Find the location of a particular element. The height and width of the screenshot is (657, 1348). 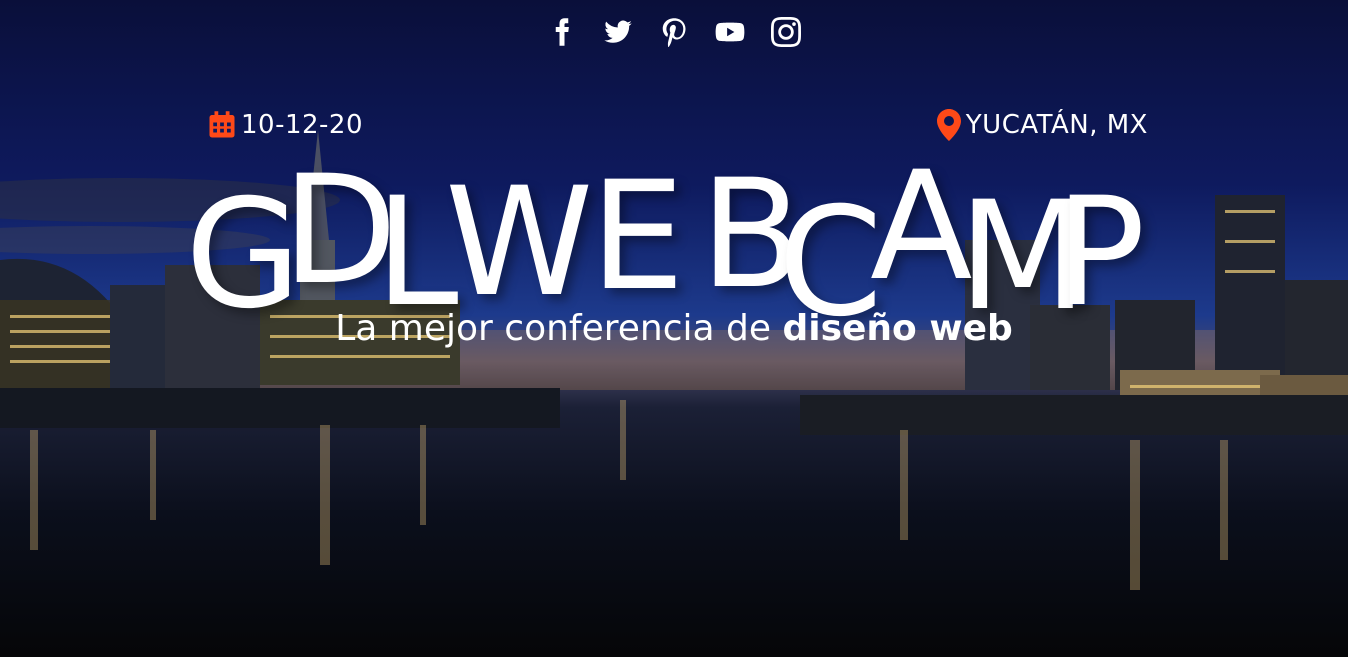

title-letter: W is located at coordinates (519, 243).